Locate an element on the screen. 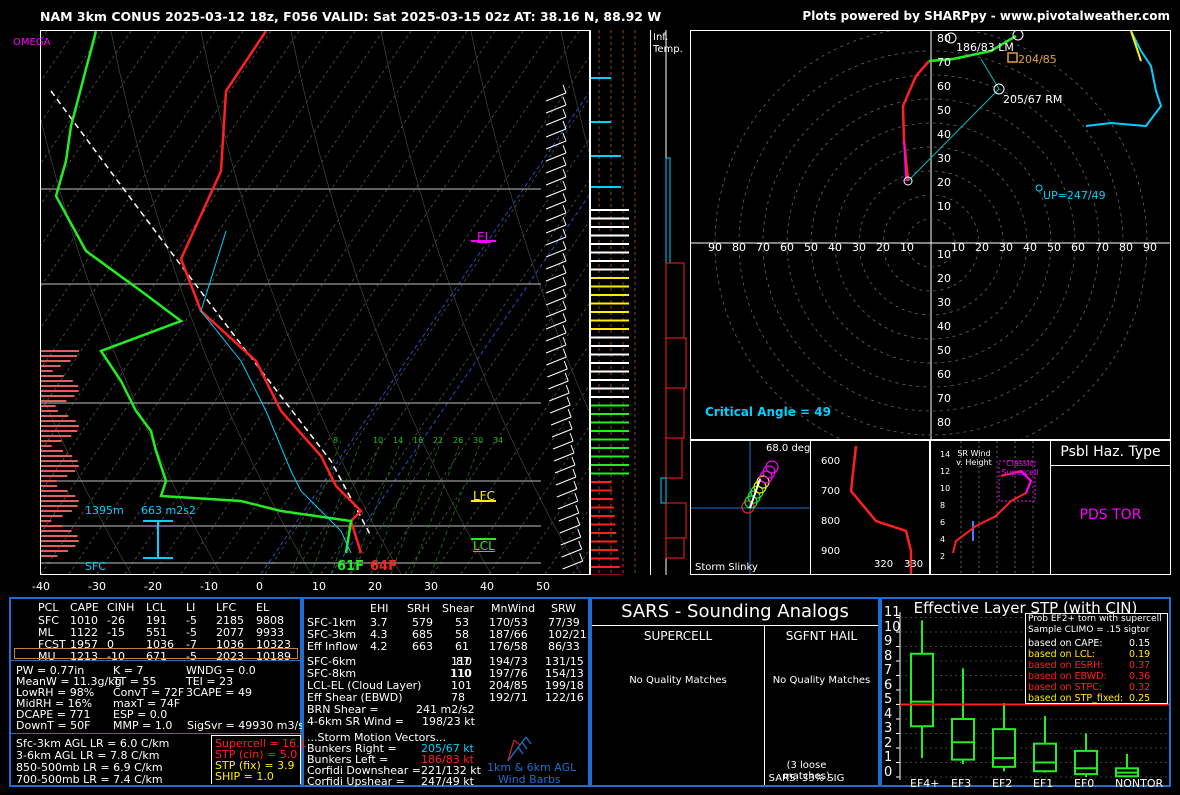 The image size is (1180, 795). kin-cell: 4.2 is located at coordinates (379, 646).